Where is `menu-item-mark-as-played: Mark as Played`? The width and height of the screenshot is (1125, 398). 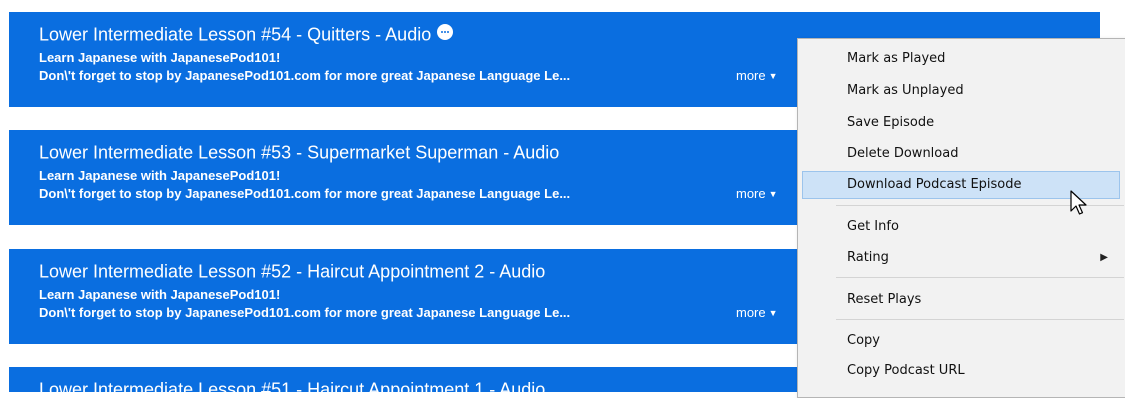
menu-item-mark-as-played: Mark as Played is located at coordinates (961, 59).